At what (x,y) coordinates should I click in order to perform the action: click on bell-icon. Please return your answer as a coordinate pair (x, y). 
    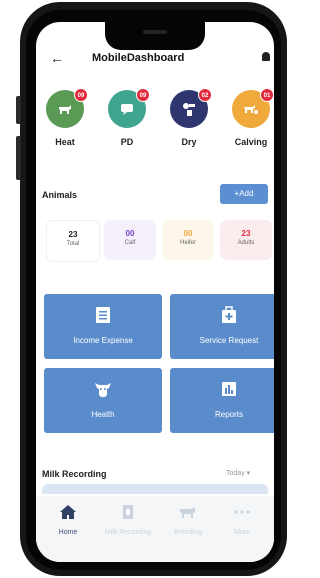
    Looking at the image, I should click on (266, 56).